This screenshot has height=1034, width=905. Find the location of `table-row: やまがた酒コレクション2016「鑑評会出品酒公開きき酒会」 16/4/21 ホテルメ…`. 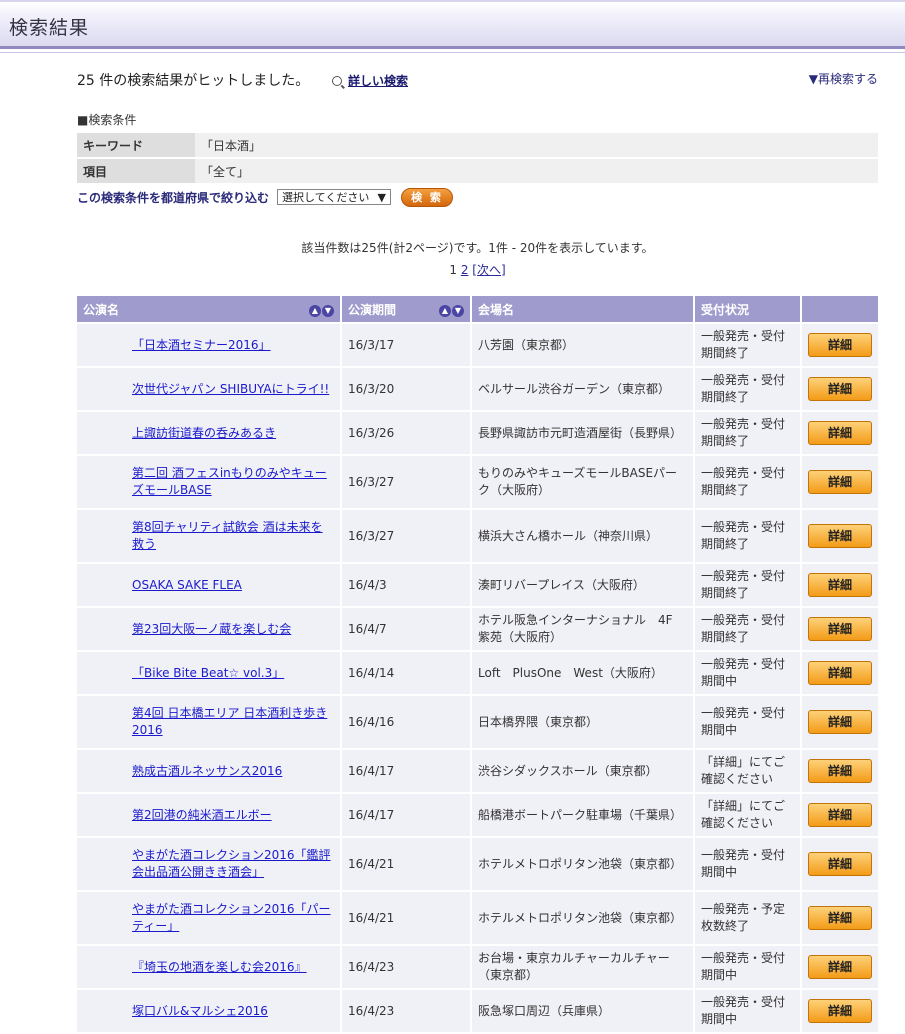

table-row: やまがた酒コレクション2016「鑑評会出品酒公開きき酒会」 16/4/21 ホテルメ… is located at coordinates (477, 864).